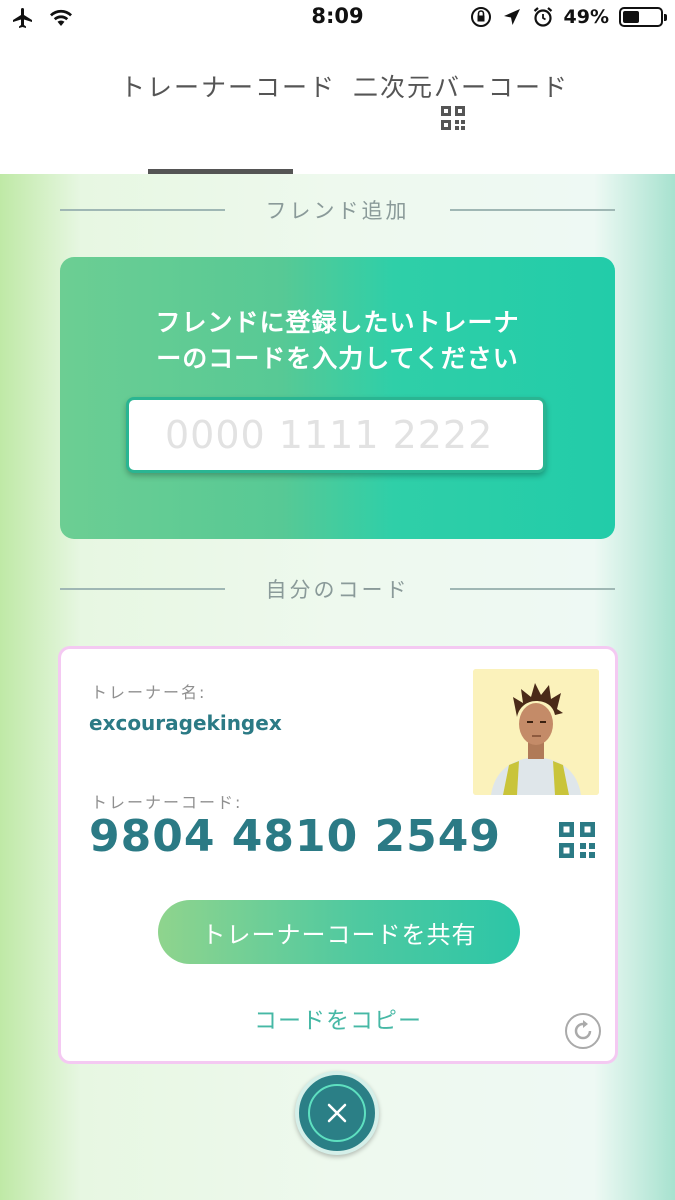 The height and width of the screenshot is (1200, 675). Describe the element at coordinates (337, 210) in the screenshot. I see `friend-add-divider: フレンド追加` at that location.